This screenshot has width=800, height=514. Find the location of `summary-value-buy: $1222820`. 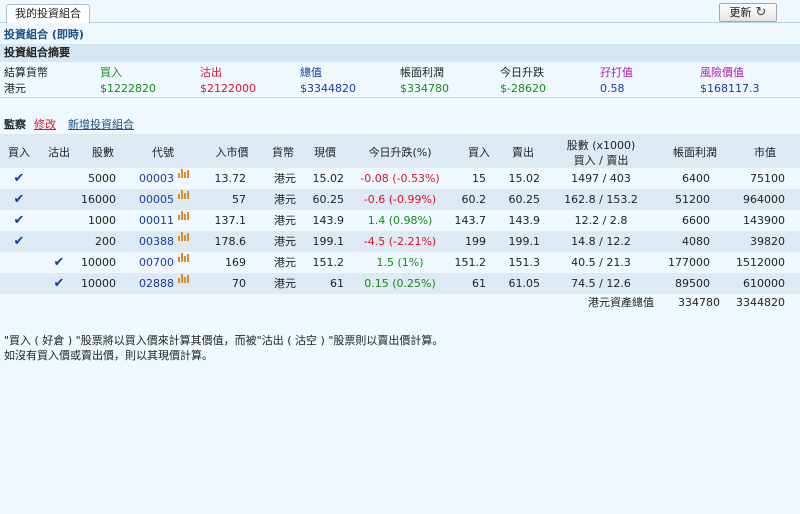

summary-value-buy: $1222820 is located at coordinates (128, 88).